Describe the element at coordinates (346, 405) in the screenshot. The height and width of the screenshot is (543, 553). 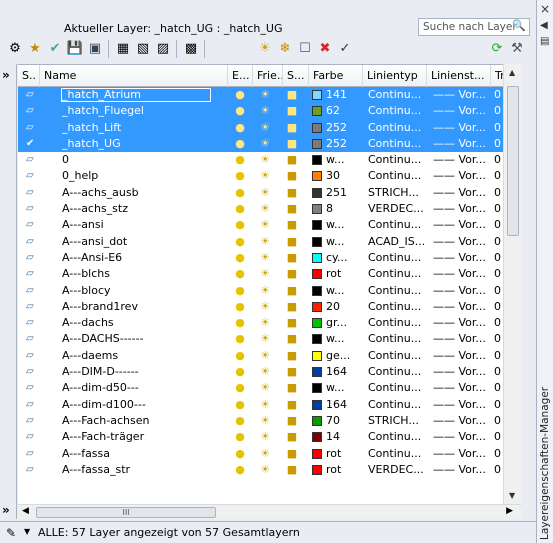
I see `layer-color: 164` at that location.